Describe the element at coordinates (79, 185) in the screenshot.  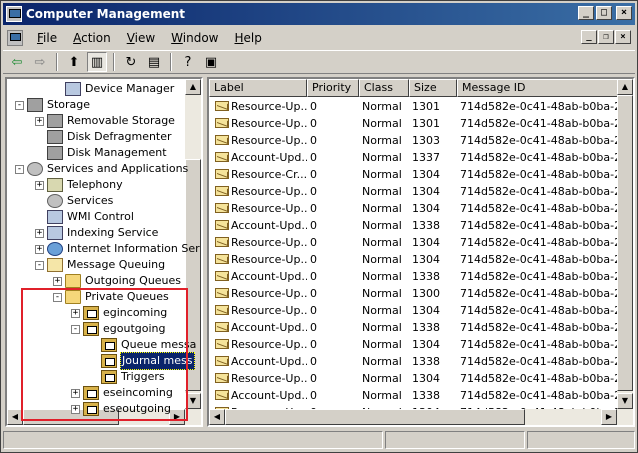
I see `tree-item: + Telephony` at that location.